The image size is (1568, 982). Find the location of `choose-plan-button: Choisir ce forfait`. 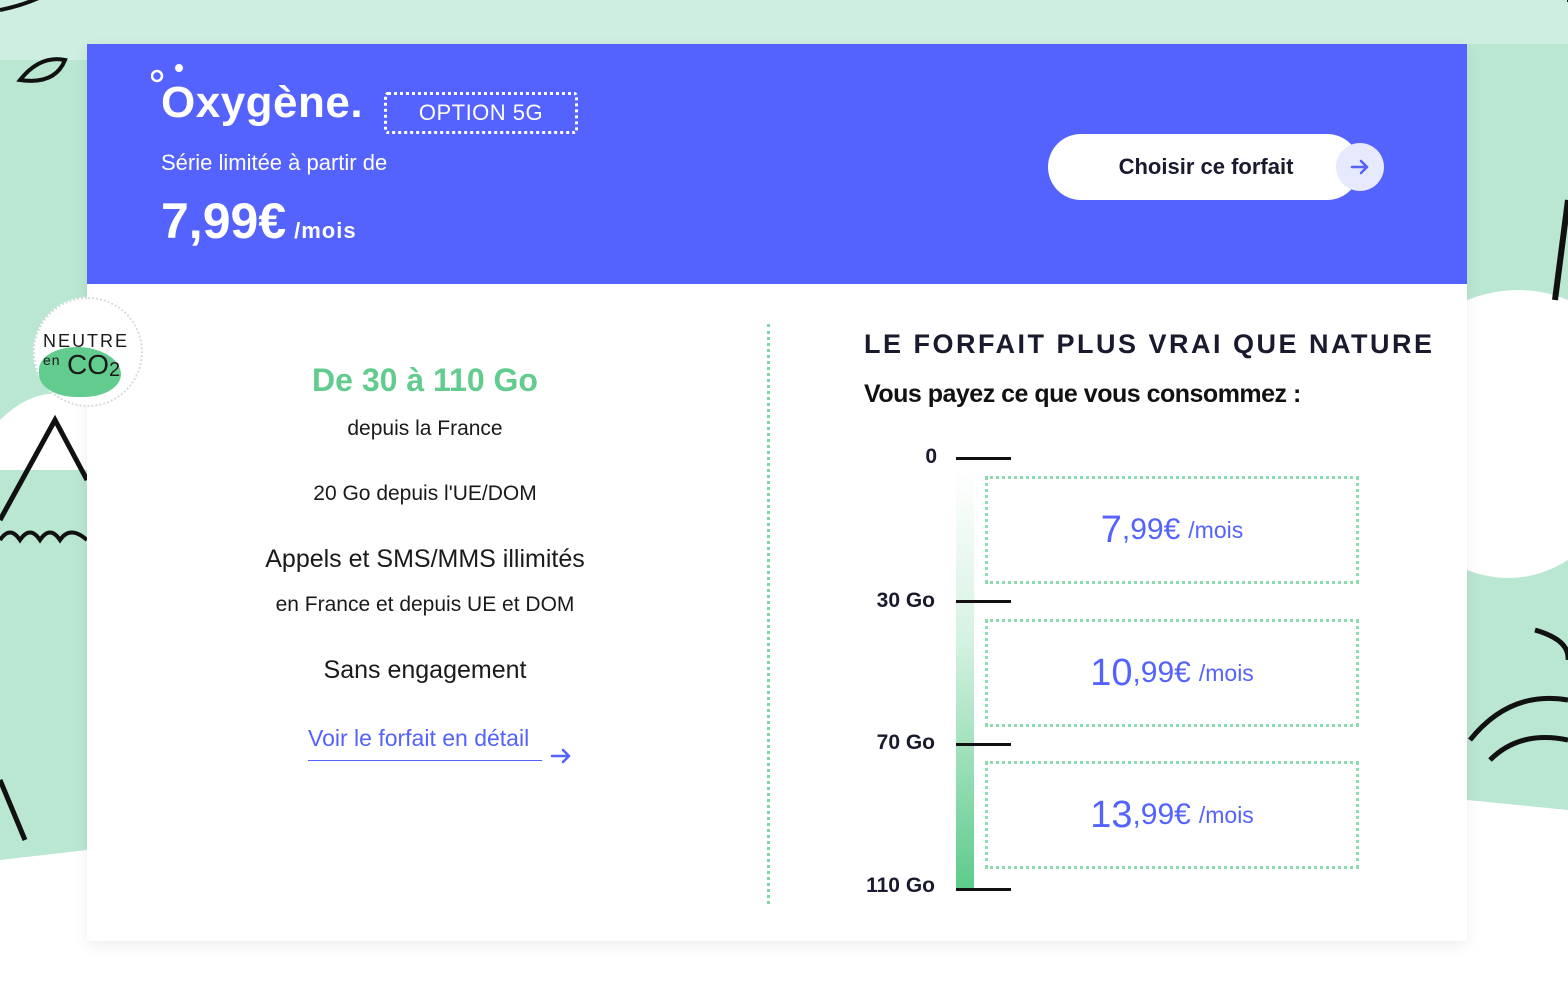

choose-plan-button: Choisir ce forfait is located at coordinates (1216, 167).